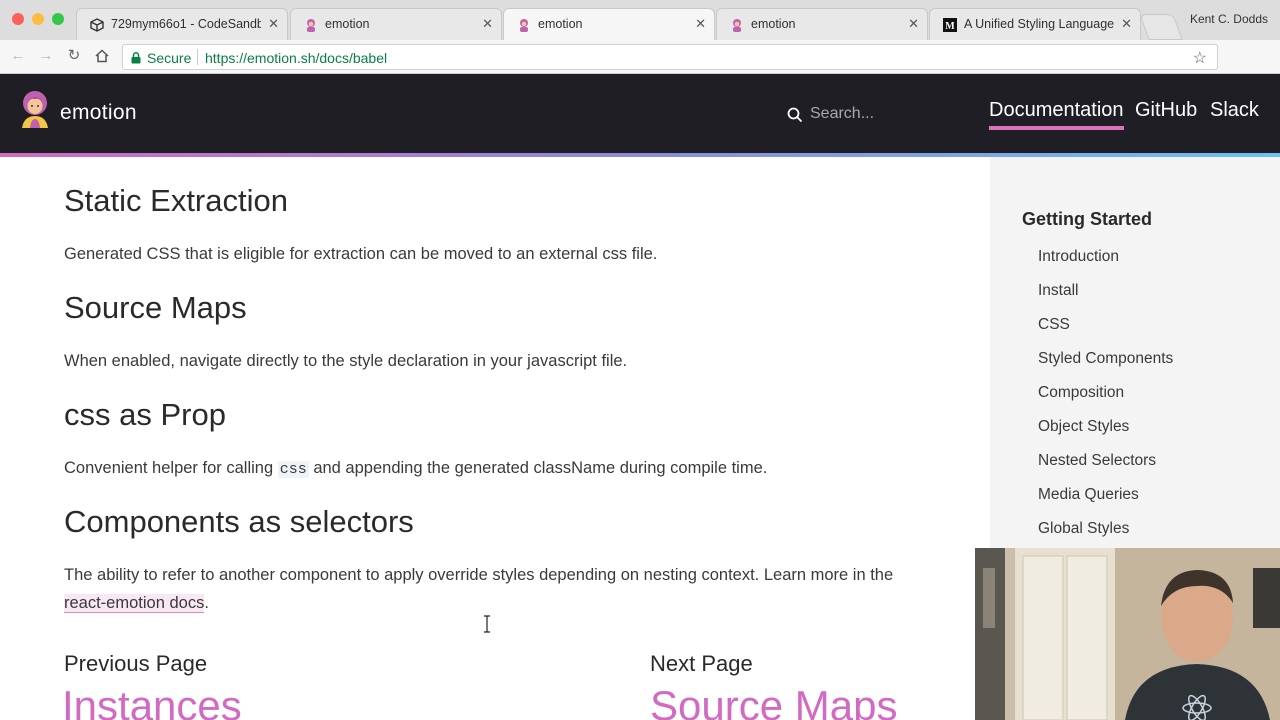 This screenshot has width=1280, height=720. Describe the element at coordinates (98, 113) in the screenshot. I see `brand-name: emotion` at that location.